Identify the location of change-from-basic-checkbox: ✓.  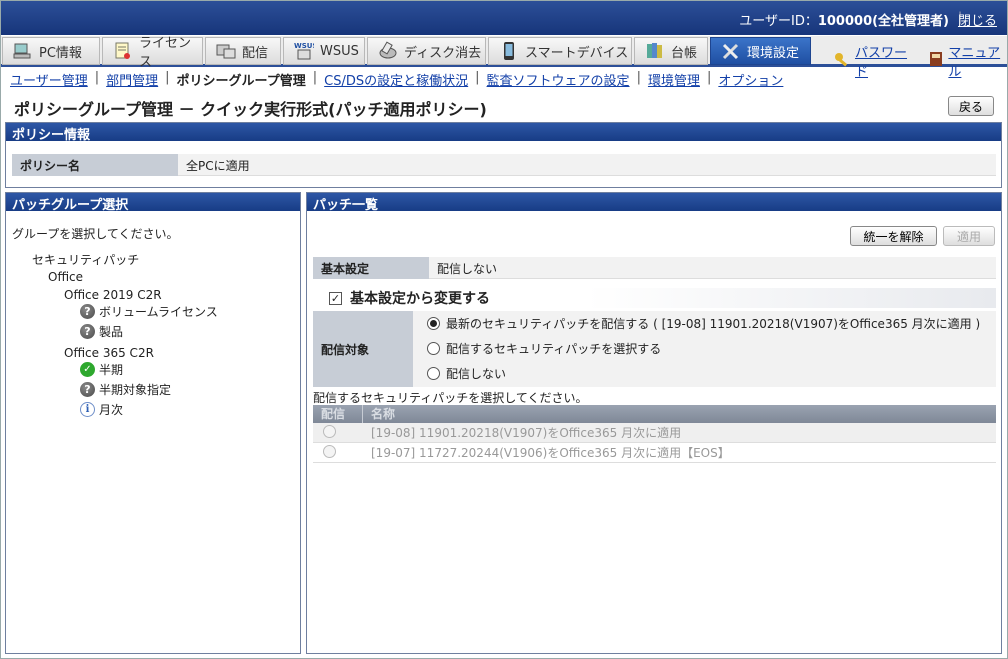
(335, 298).